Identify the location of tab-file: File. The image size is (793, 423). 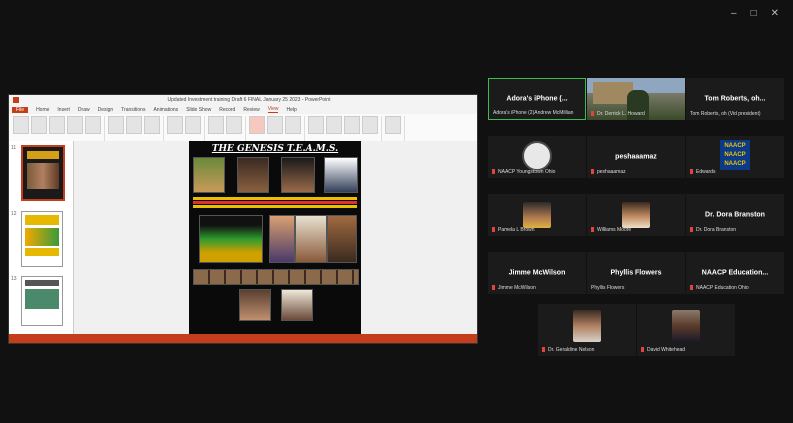
(20, 109).